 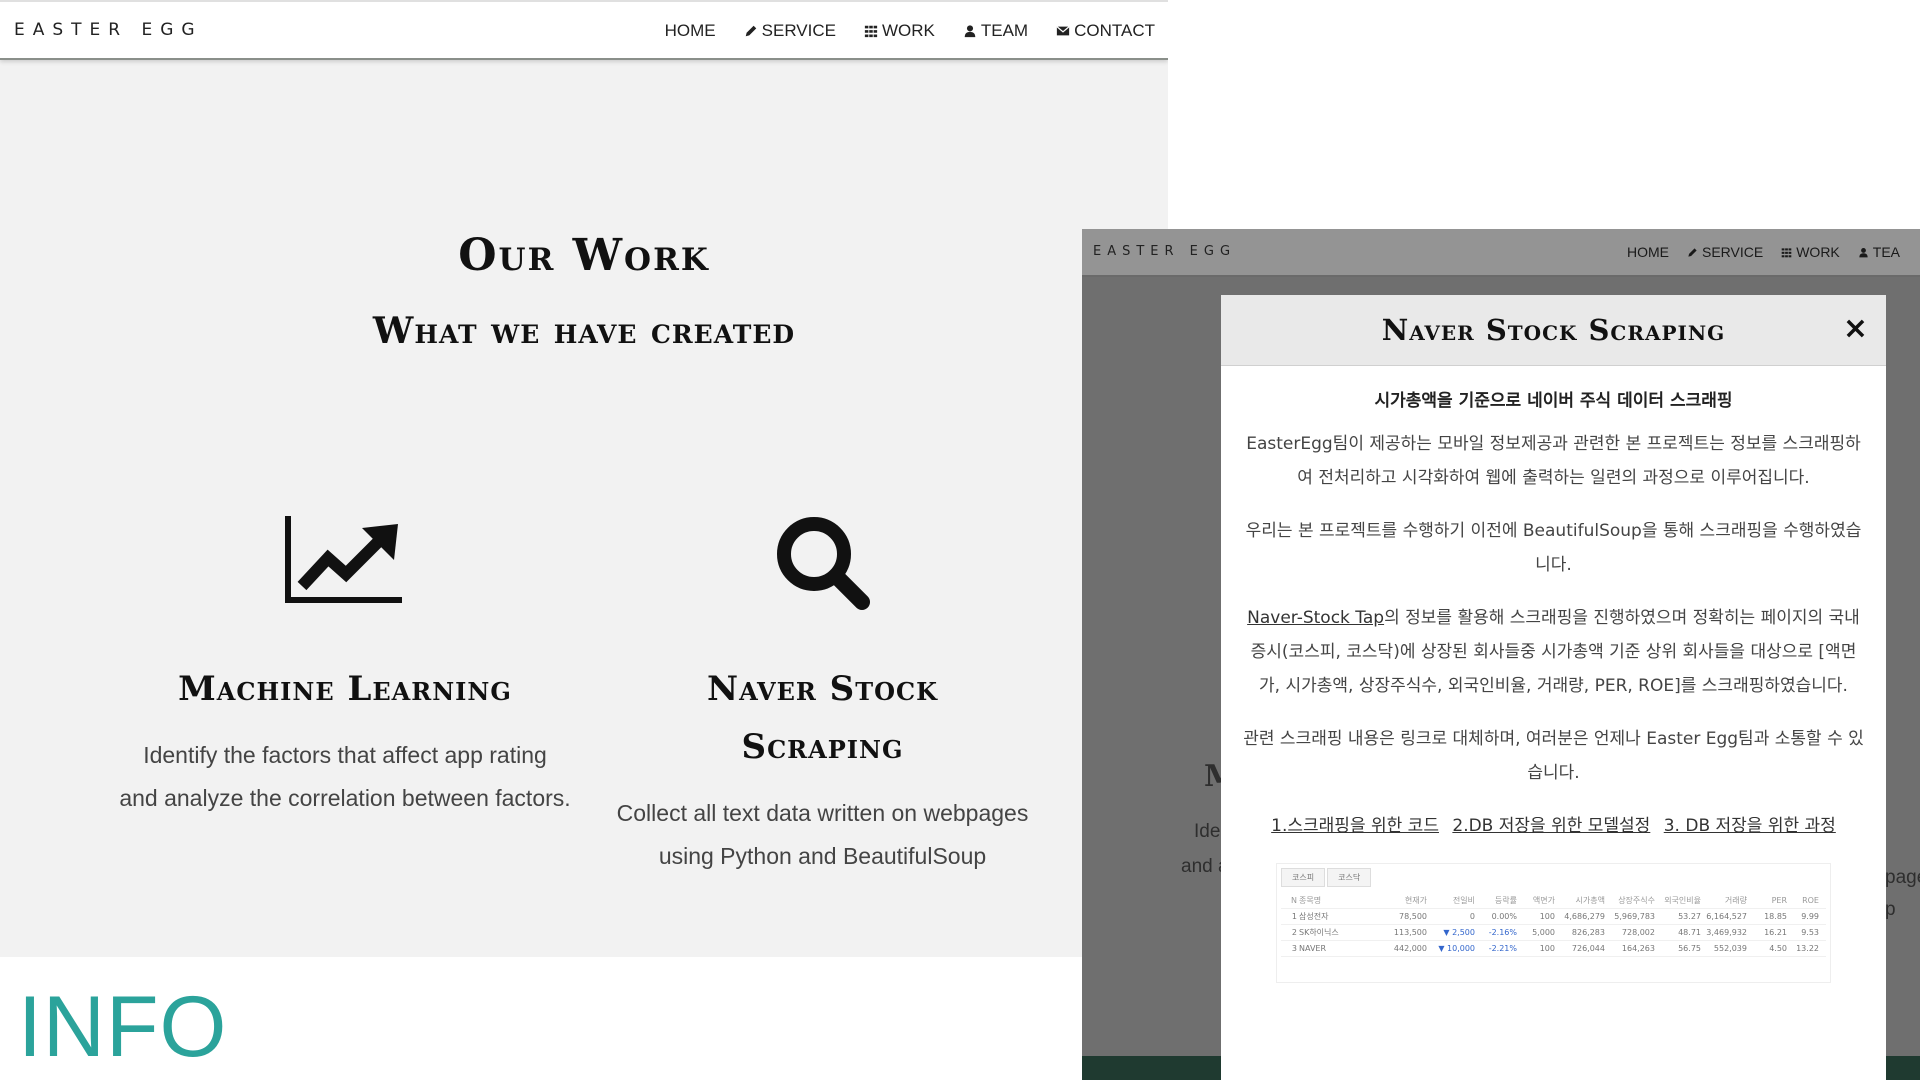 What do you see at coordinates (1349, 877) in the screenshot?
I see `table-tab-kosdaq: 코스닥` at bounding box center [1349, 877].